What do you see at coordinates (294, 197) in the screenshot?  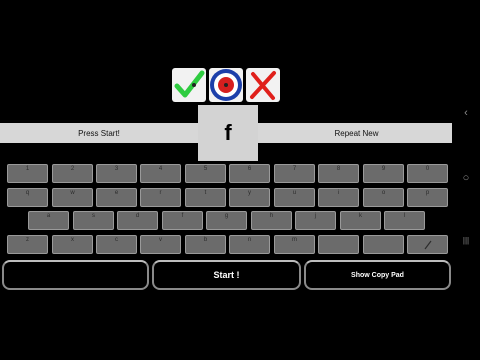 I see `key-u: u` at bounding box center [294, 197].